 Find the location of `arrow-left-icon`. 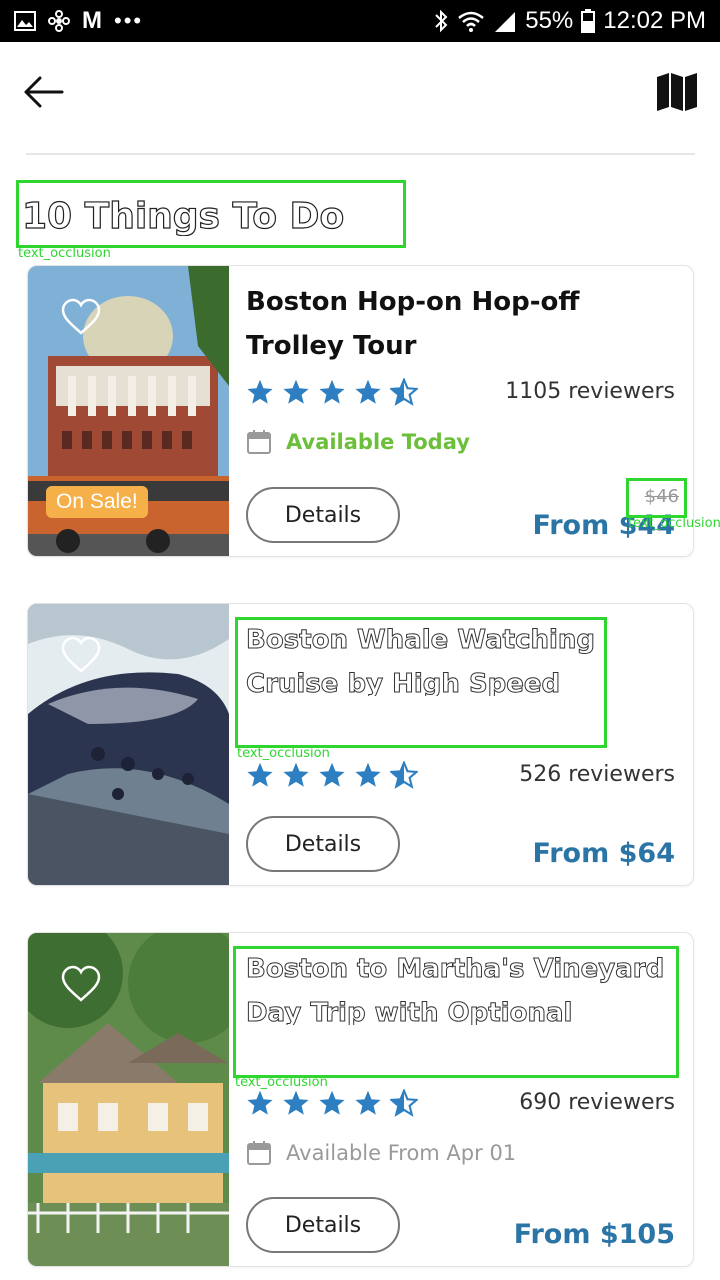

arrow-left-icon is located at coordinates (44, 92).